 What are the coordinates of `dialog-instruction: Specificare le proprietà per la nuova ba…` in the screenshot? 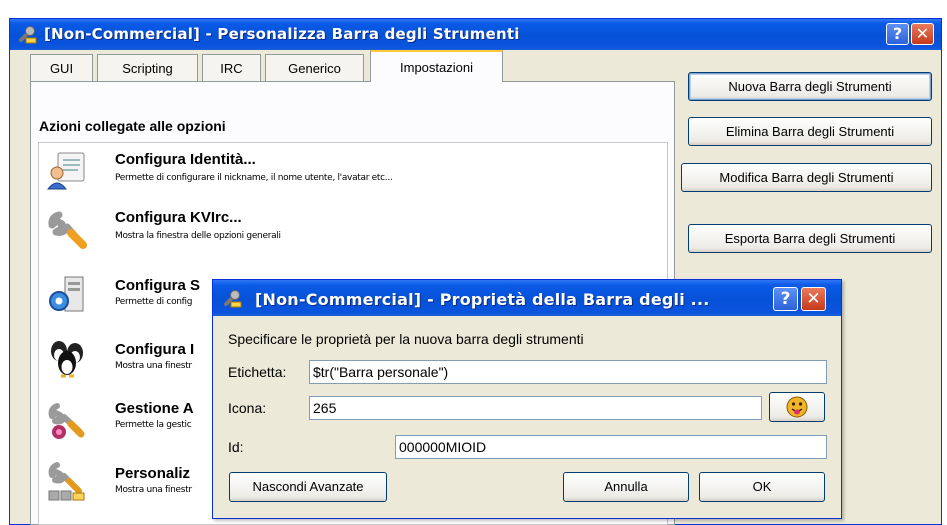 It's located at (406, 339).